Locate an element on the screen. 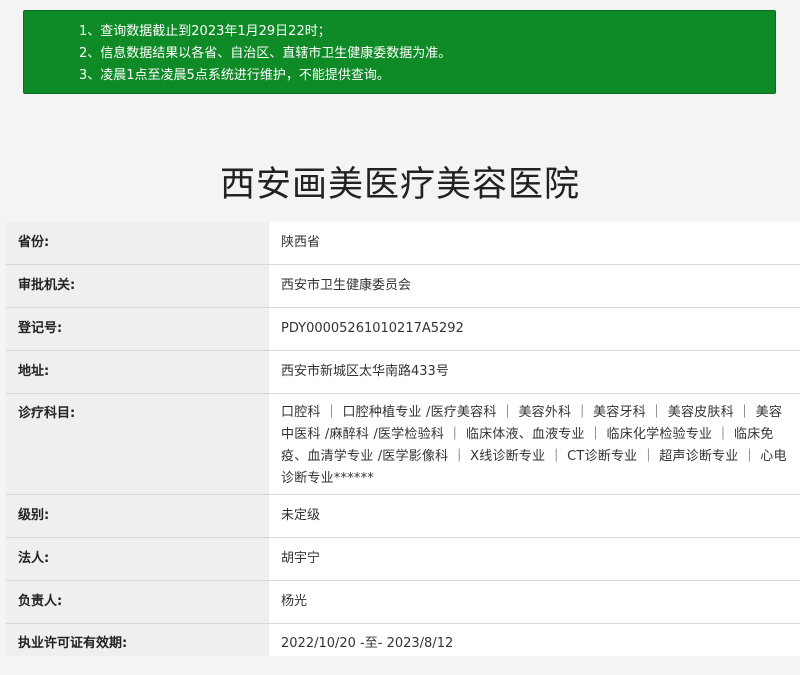 This screenshot has height=675, width=800. table-row-legal-person: 法人: 胡宇宁 is located at coordinates (403, 558).